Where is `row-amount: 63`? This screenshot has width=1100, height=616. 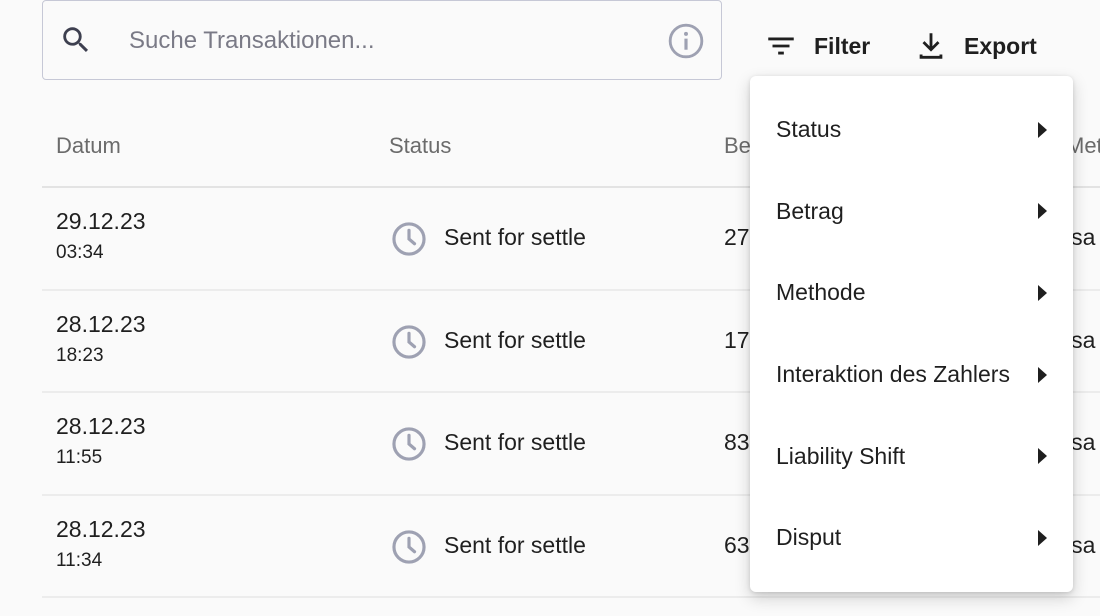
row-amount: 63 is located at coordinates (737, 544).